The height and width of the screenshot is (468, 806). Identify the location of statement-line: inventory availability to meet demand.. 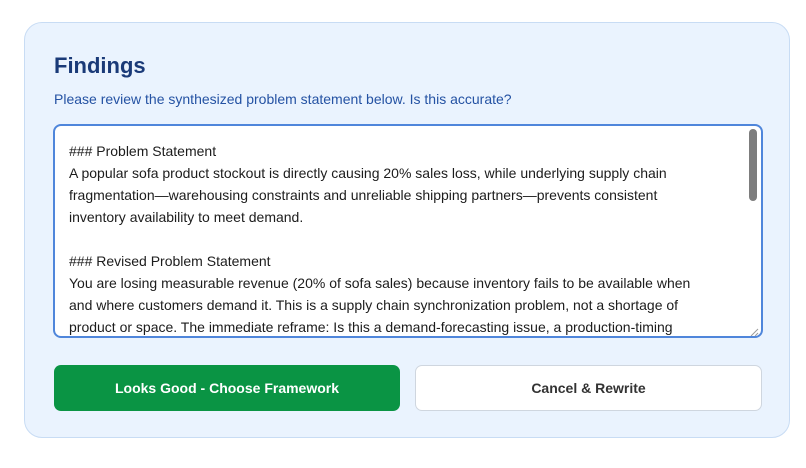
(186, 217).